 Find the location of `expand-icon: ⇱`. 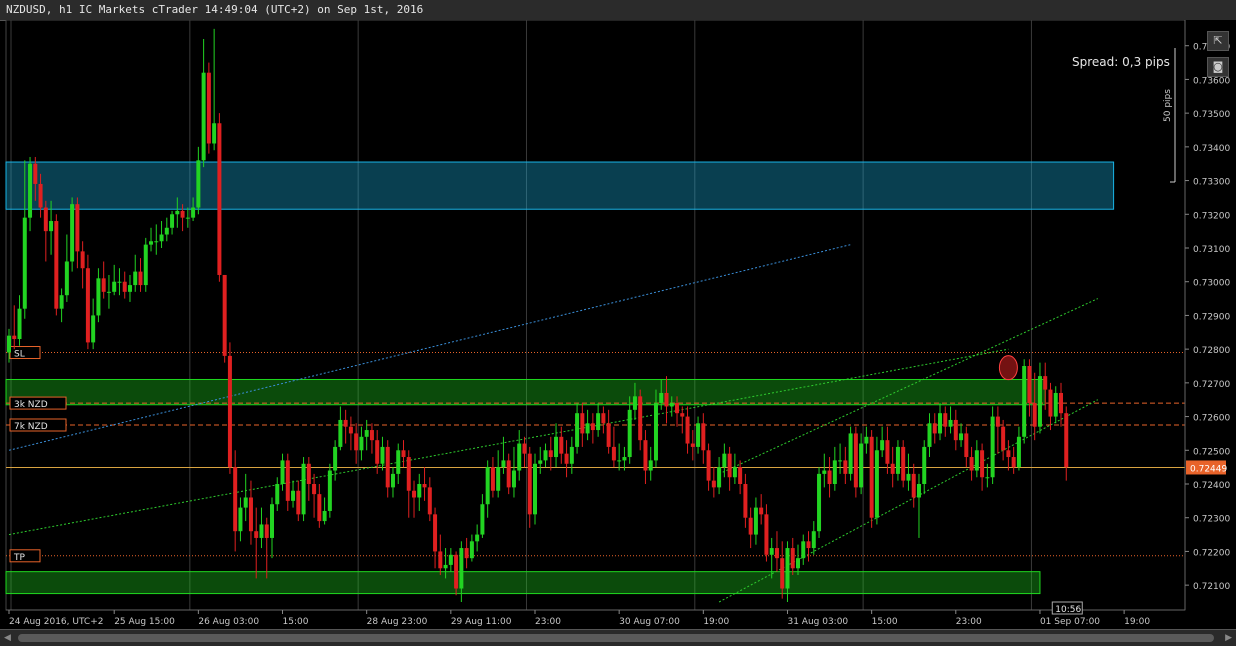

expand-icon: ⇱ is located at coordinates (1218, 41).